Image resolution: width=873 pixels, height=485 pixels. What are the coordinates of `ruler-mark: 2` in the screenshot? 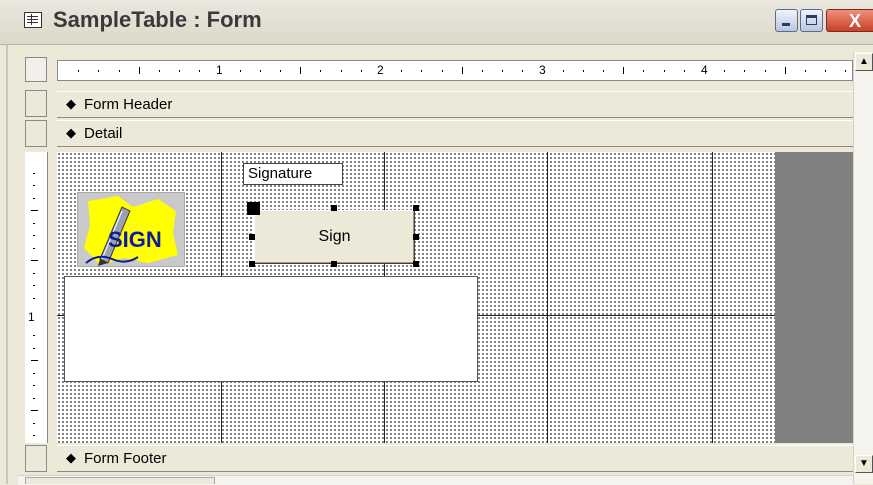 It's located at (380, 70).